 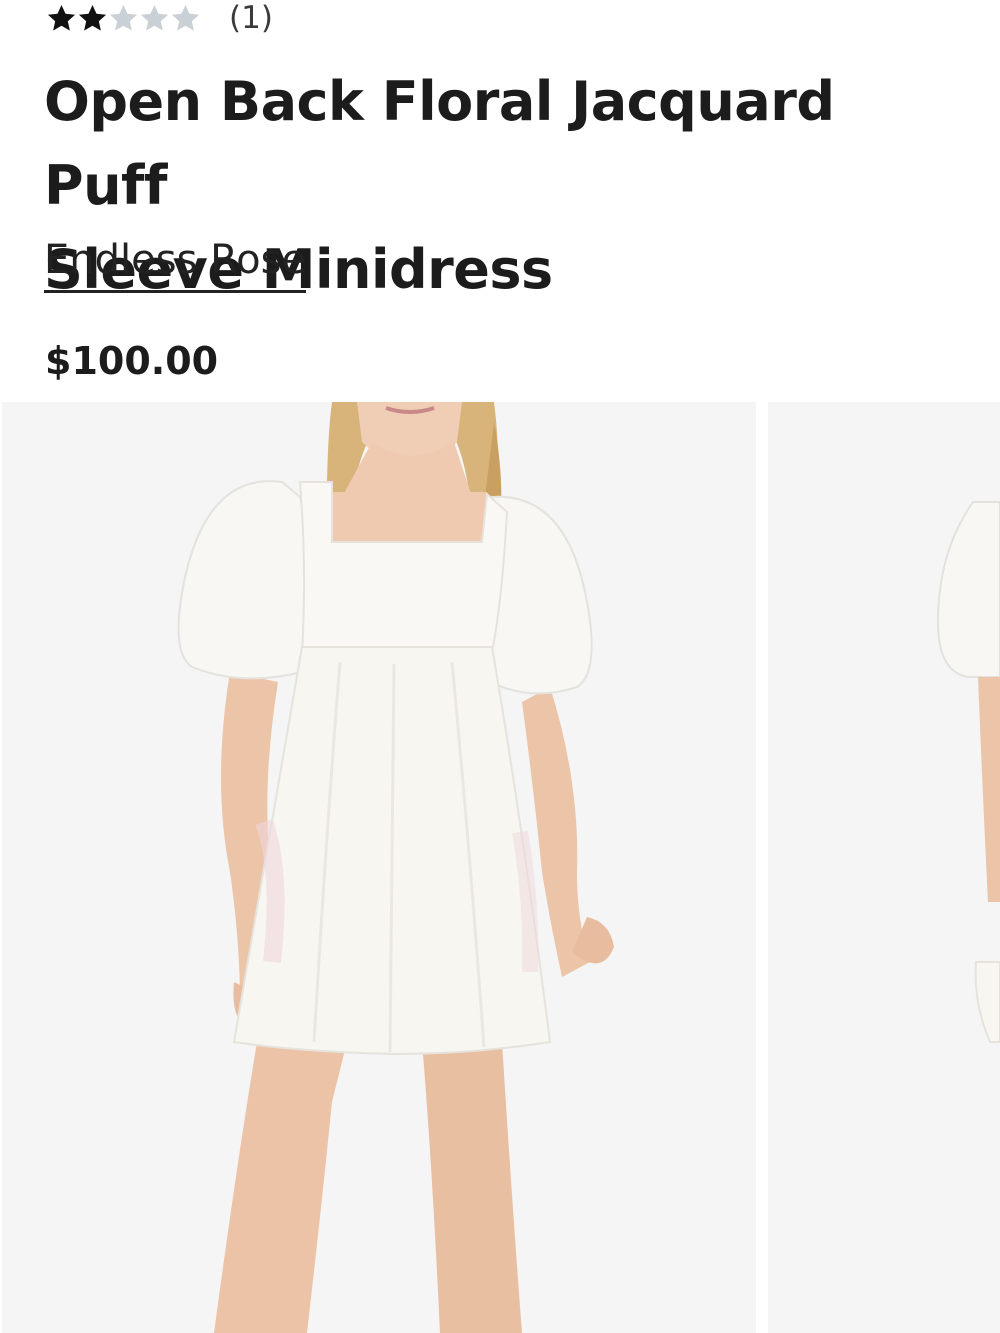 I want to click on product-title-line-1: Open Back Floral Jacquard Puff, so click(x=439, y=143).